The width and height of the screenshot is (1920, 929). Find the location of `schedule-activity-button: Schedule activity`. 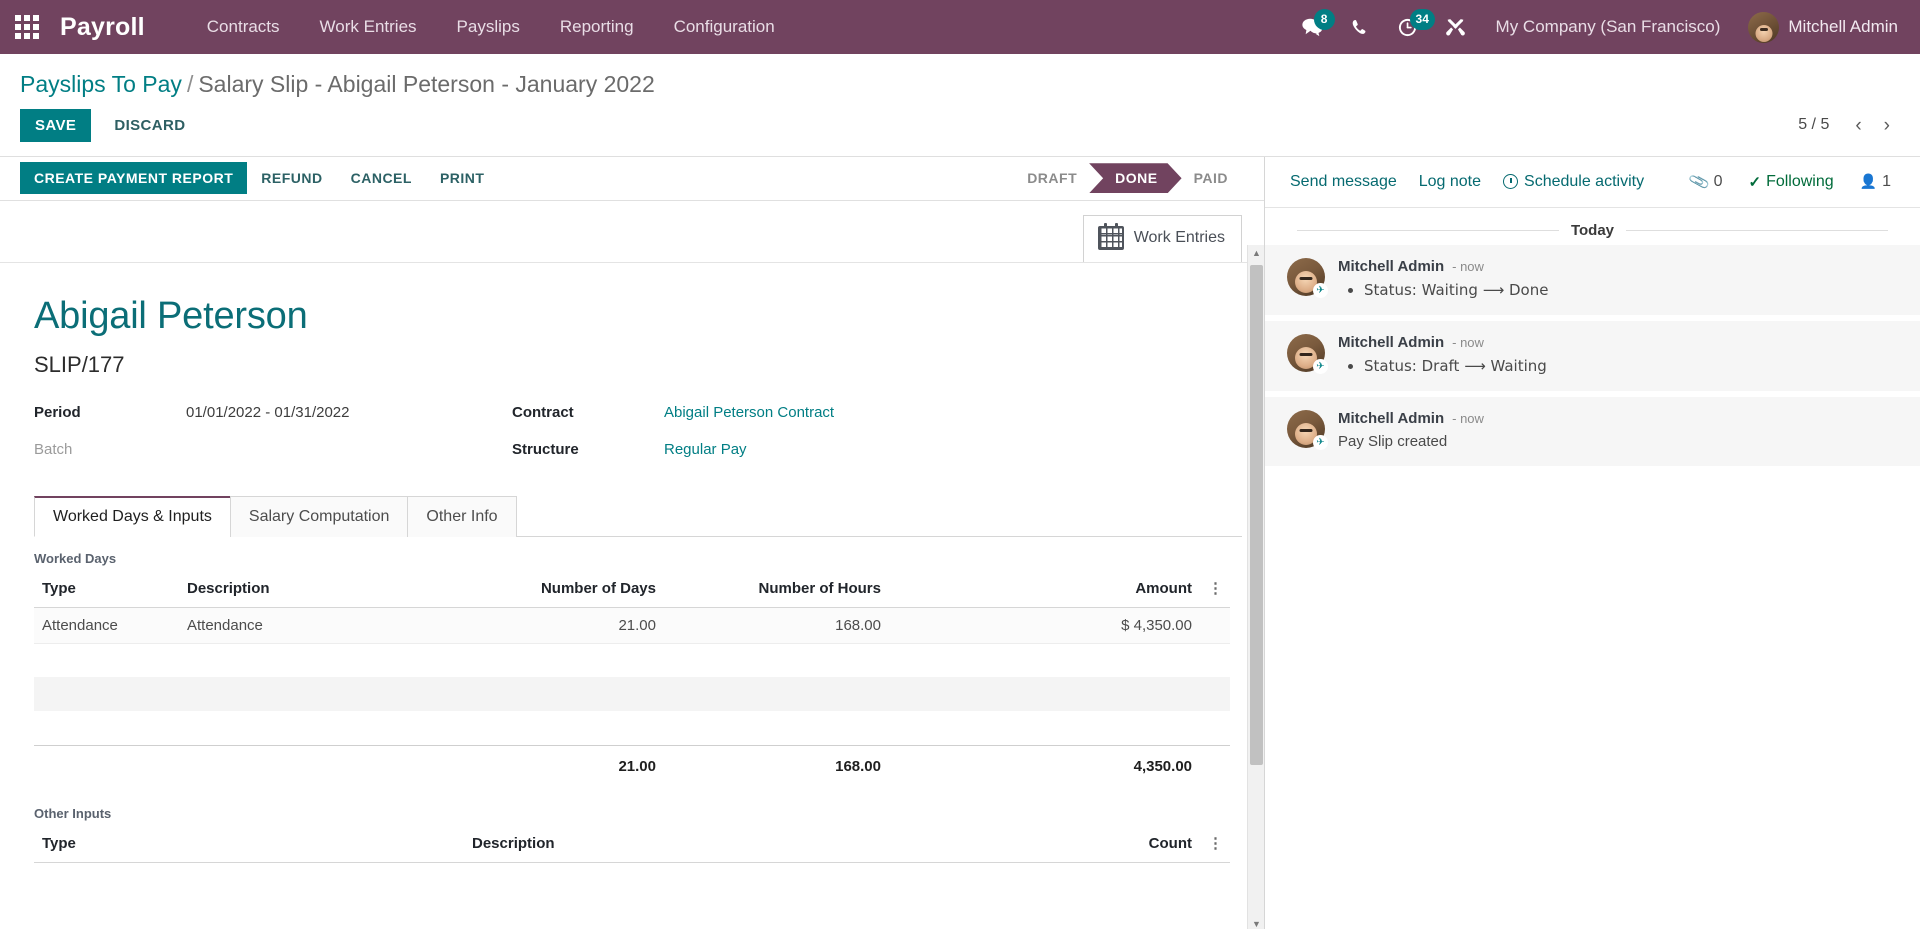

schedule-activity-button: Schedule activity is located at coordinates (1573, 182).